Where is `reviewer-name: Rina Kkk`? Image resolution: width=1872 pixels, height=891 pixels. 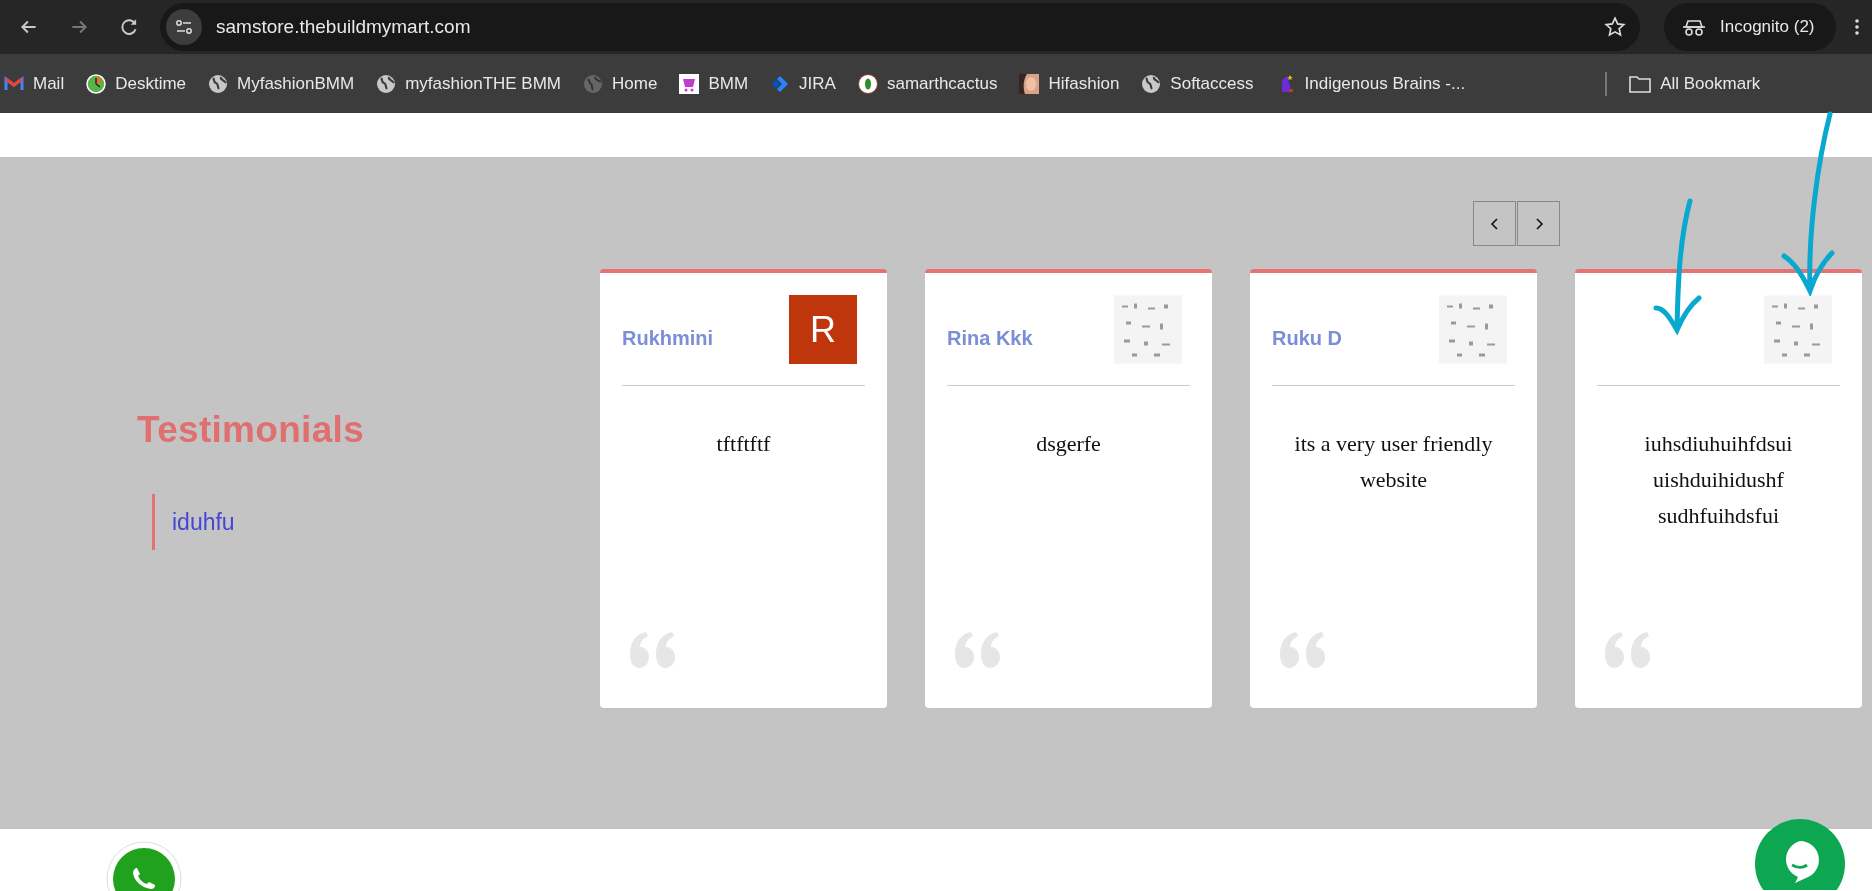
reviewer-name: Rina Kkk is located at coordinates (990, 338).